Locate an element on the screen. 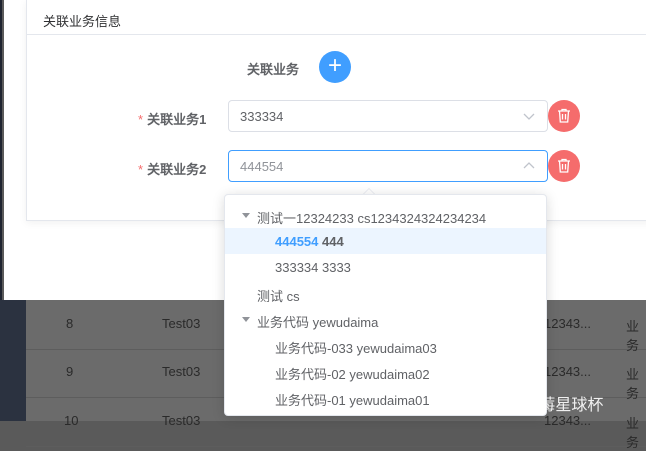 The image size is (646, 451). tree-node-label: 业务代码-02 yewudaima02 is located at coordinates (352, 374).